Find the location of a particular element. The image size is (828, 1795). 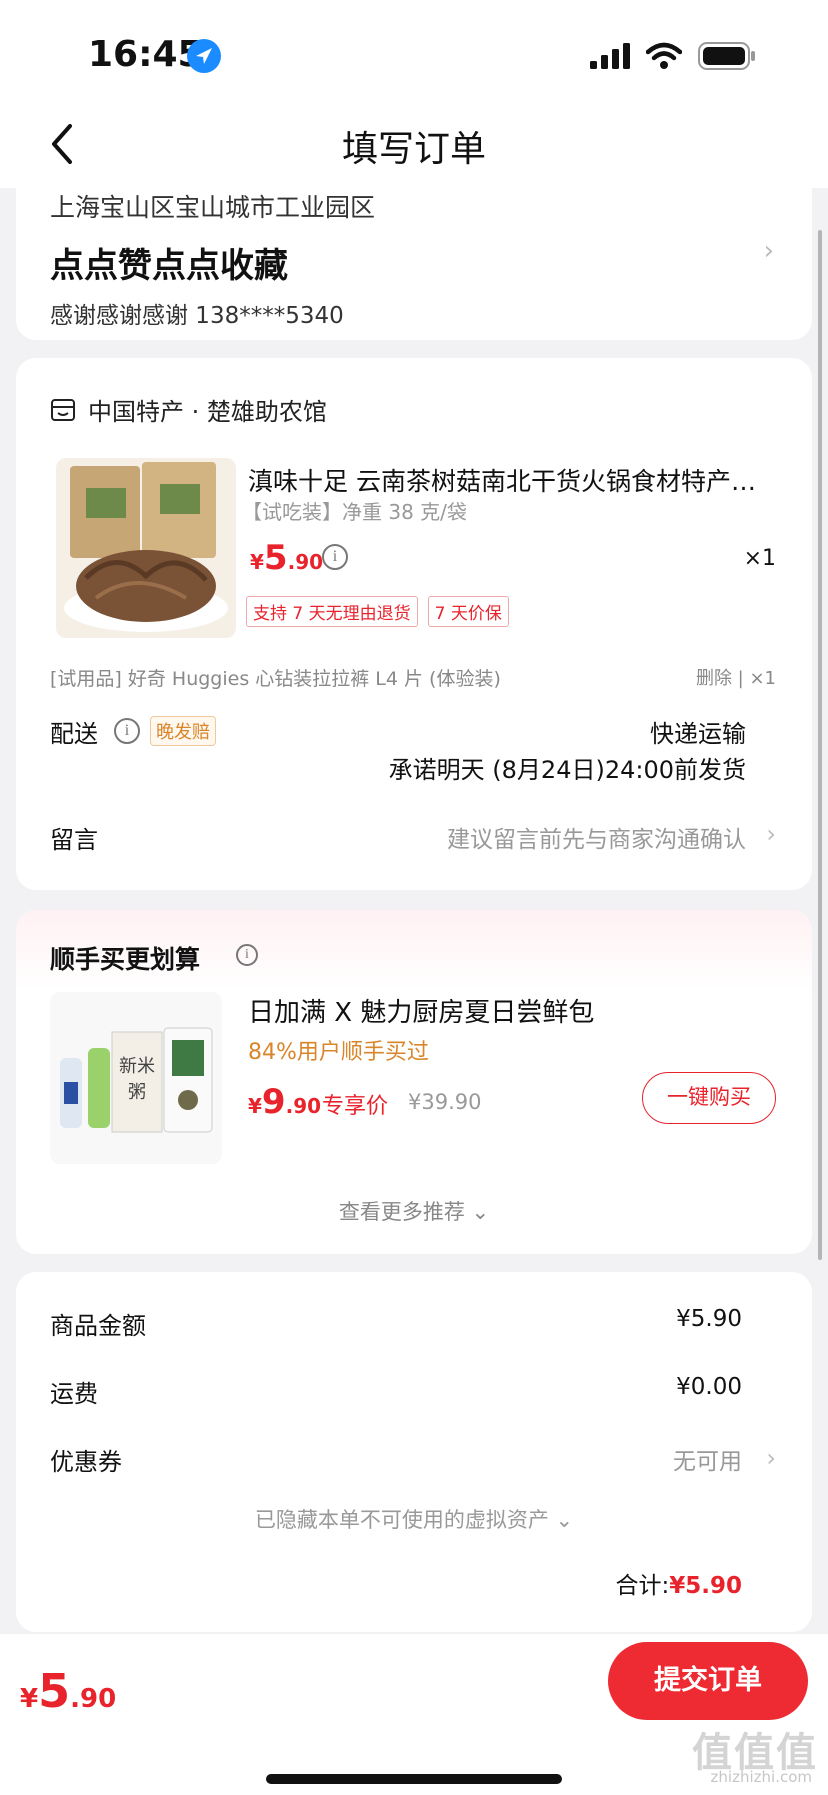

one-click-buy-button: 一键购买 is located at coordinates (709, 1098).